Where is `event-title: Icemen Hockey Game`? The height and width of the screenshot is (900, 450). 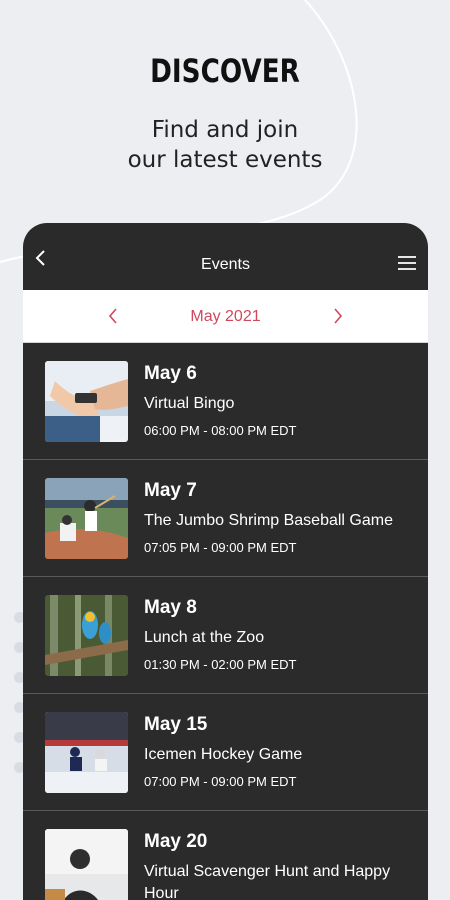
event-title: Icemen Hockey Game is located at coordinates (223, 754).